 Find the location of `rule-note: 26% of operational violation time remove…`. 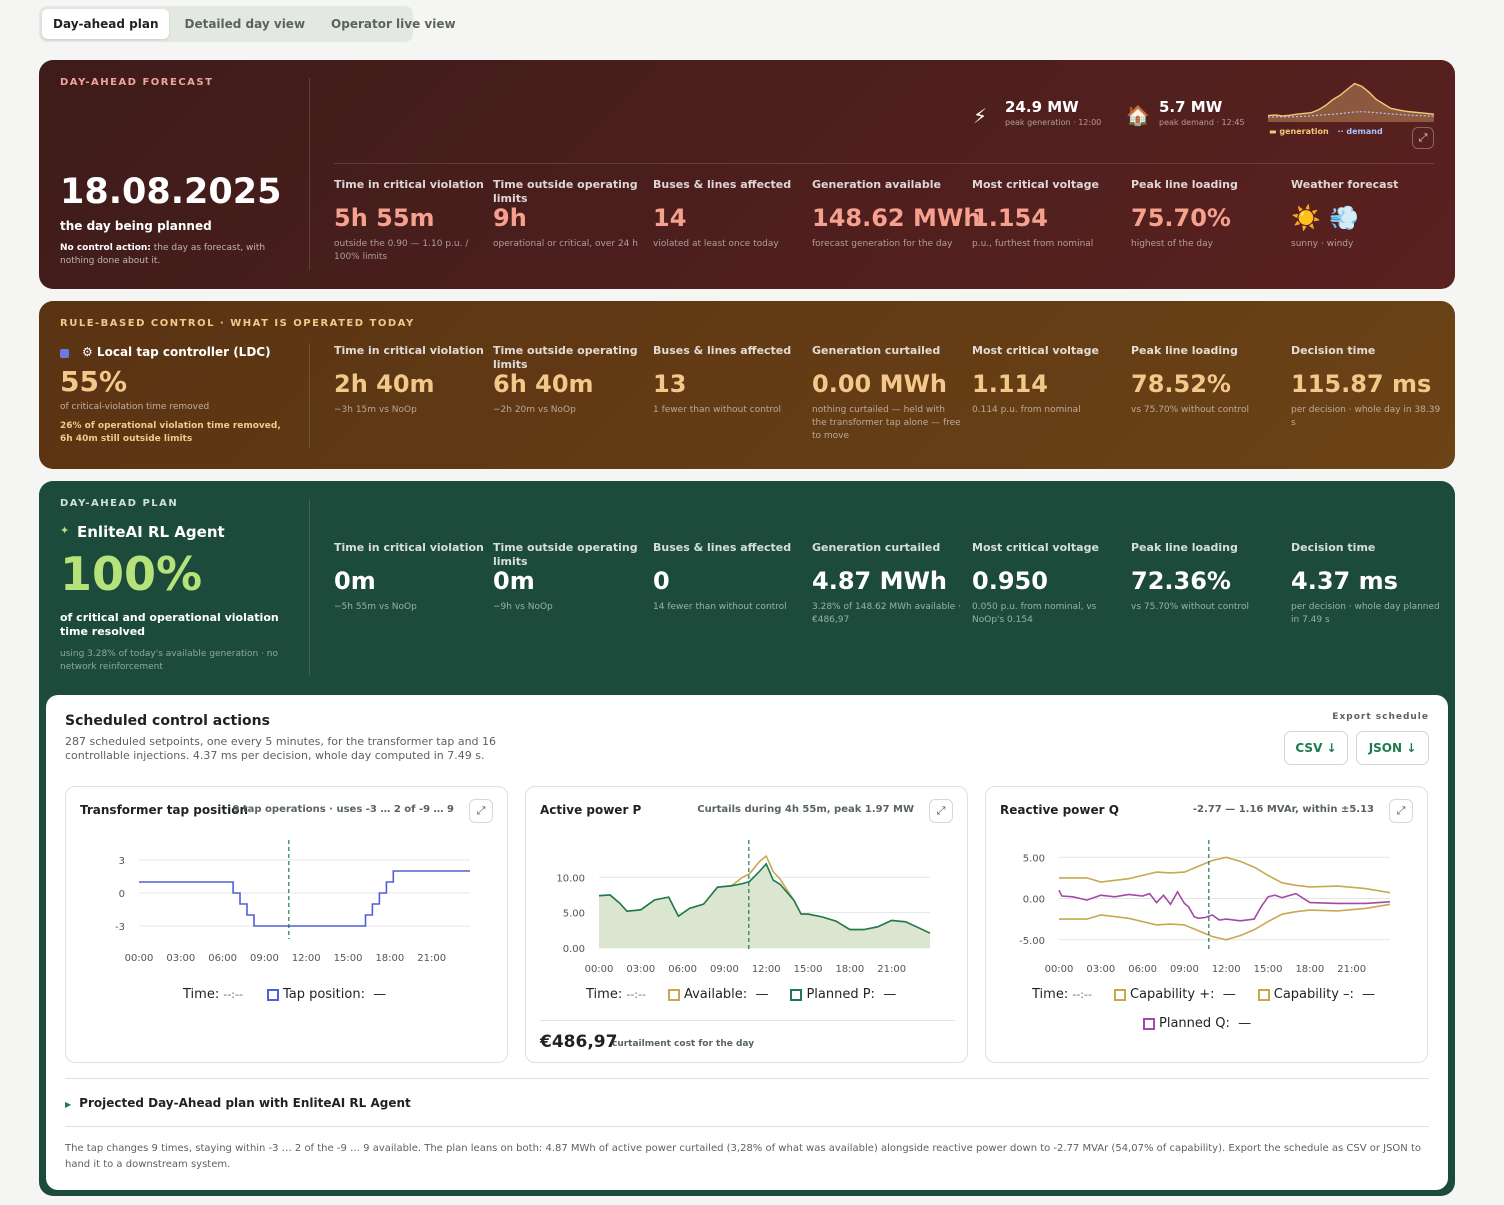

rule-note: 26% of operational violation time remove… is located at coordinates (170, 432).